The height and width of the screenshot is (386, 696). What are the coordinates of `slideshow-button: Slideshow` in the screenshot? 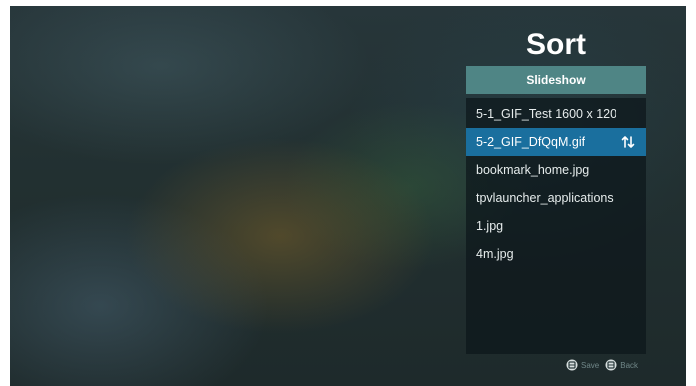 It's located at (556, 80).